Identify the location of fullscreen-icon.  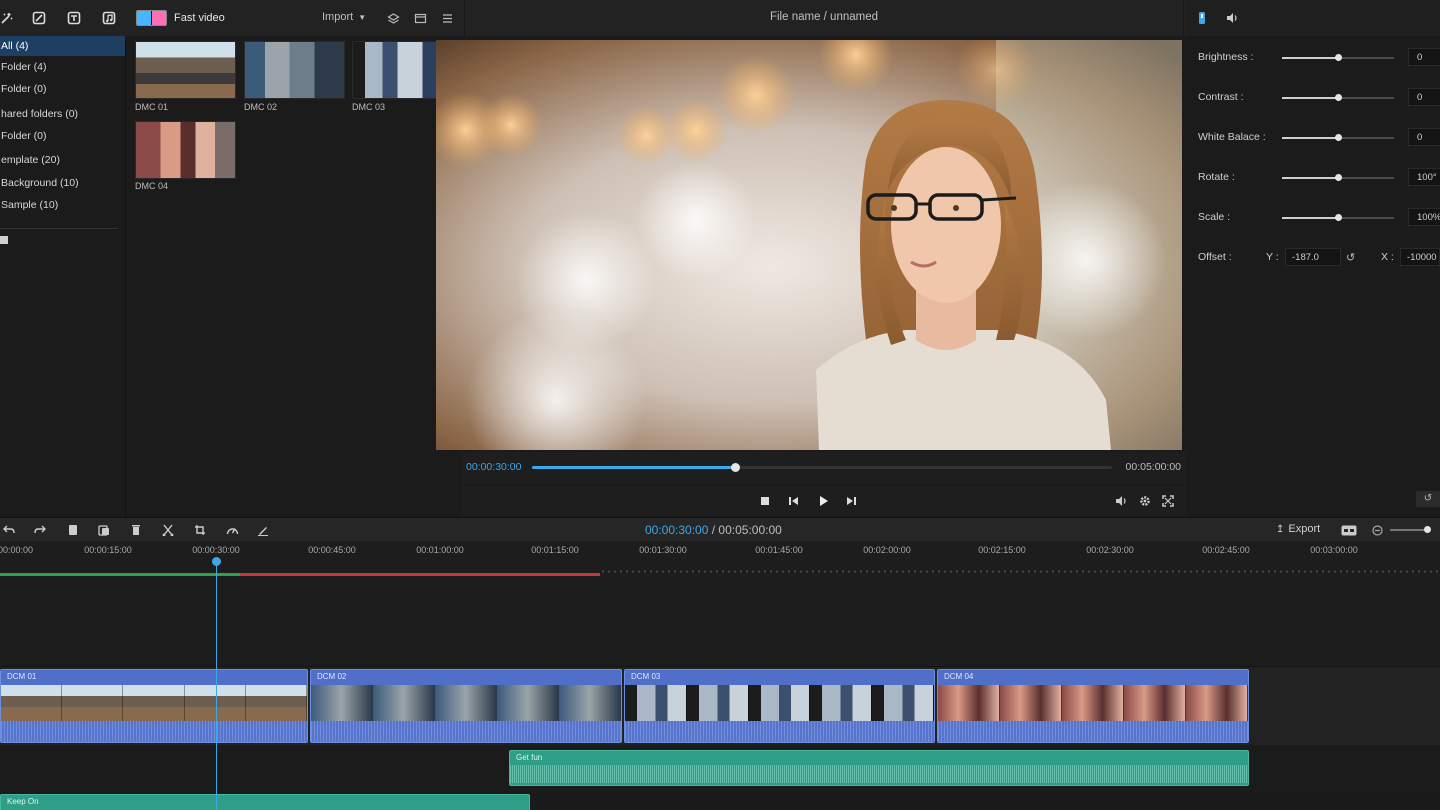
(1168, 501).